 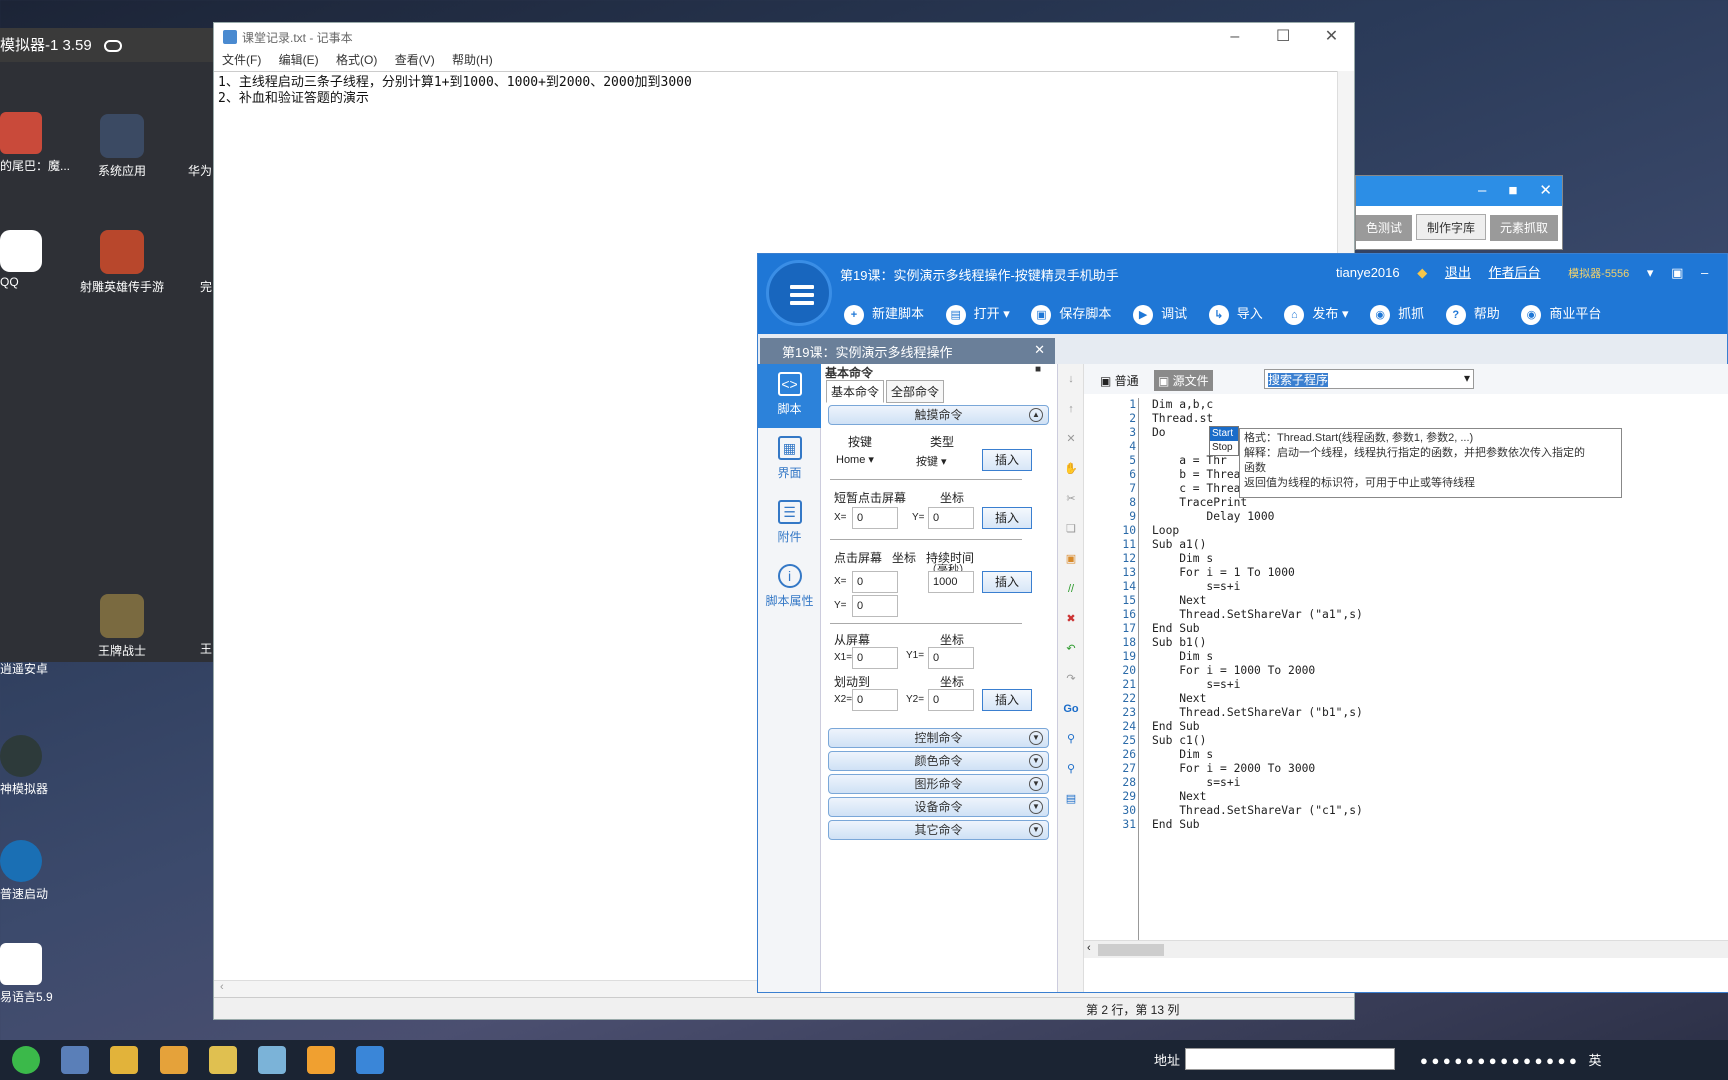 I want to click on folder-icon, so click(x=124, y=1060).